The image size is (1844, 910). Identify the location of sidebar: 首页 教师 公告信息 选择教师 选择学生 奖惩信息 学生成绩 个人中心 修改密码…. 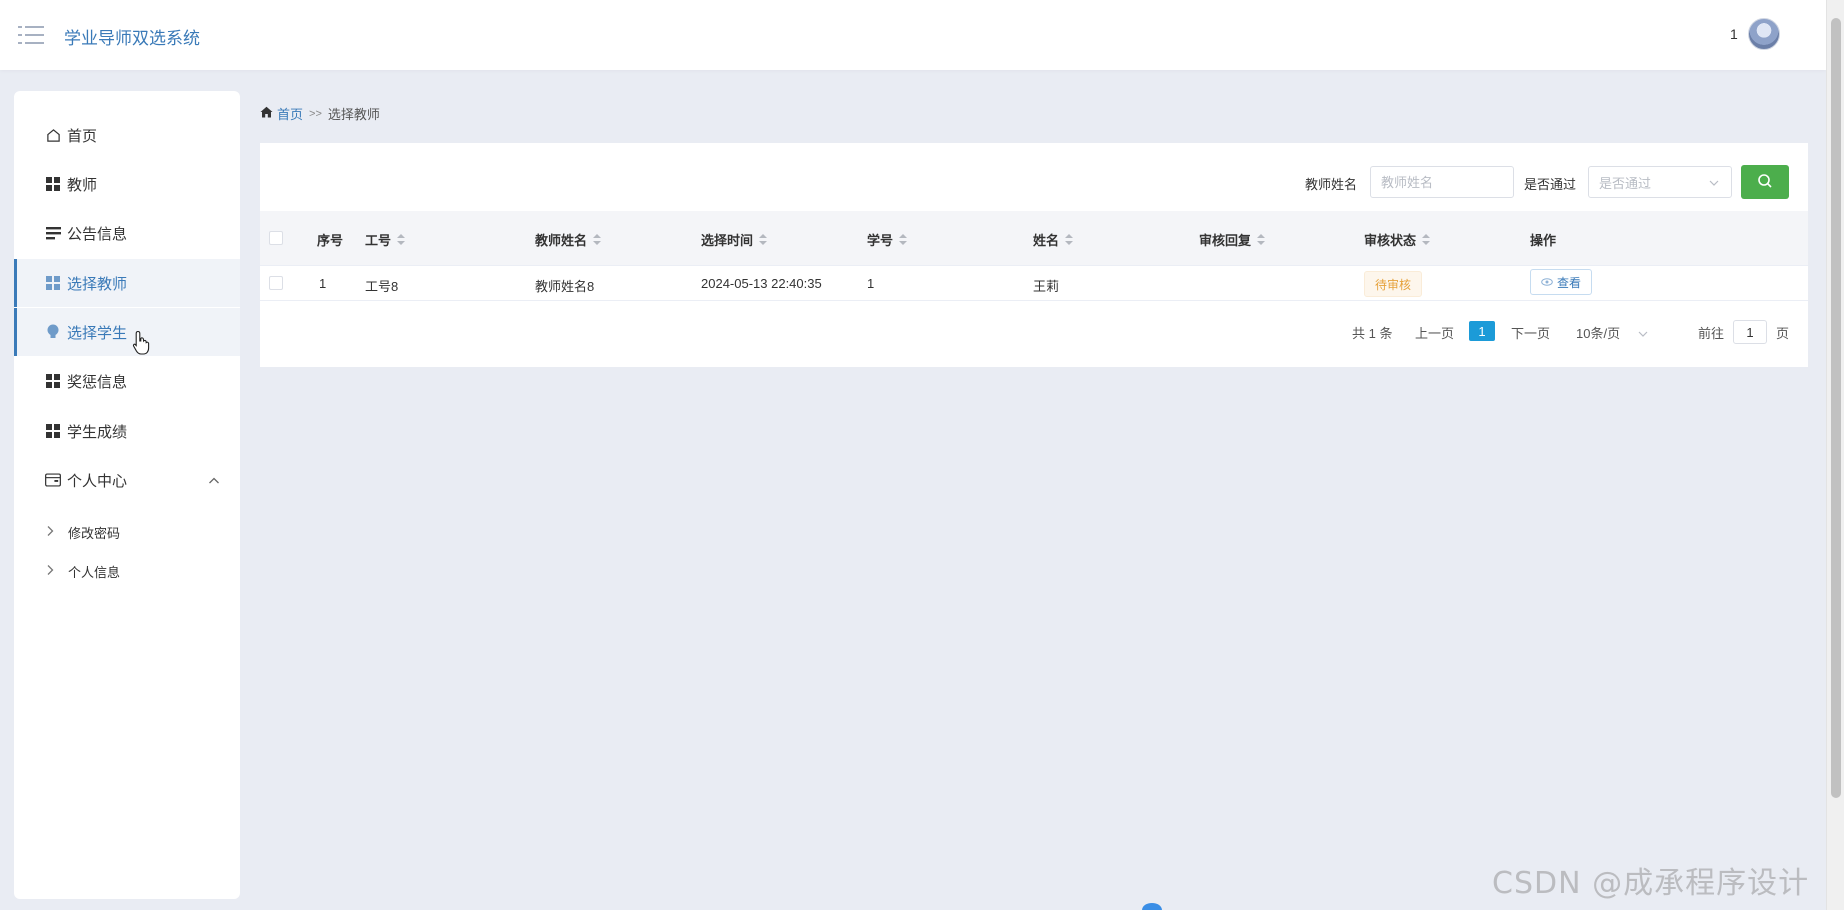
(127, 495).